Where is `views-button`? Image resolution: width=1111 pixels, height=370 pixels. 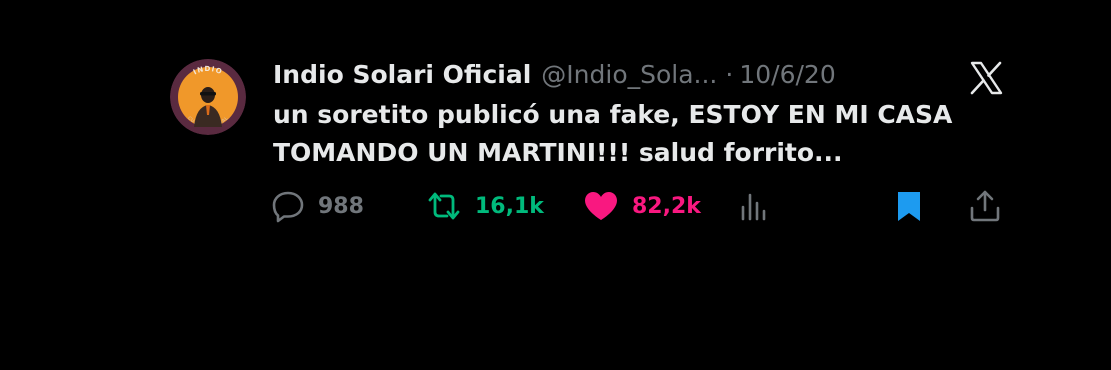 views-button is located at coordinates (754, 206).